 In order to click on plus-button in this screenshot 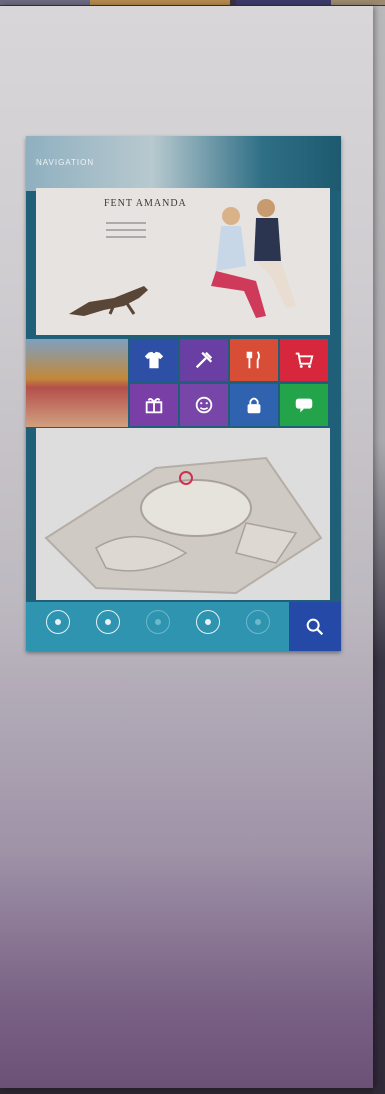, I will do `click(208, 622)`.